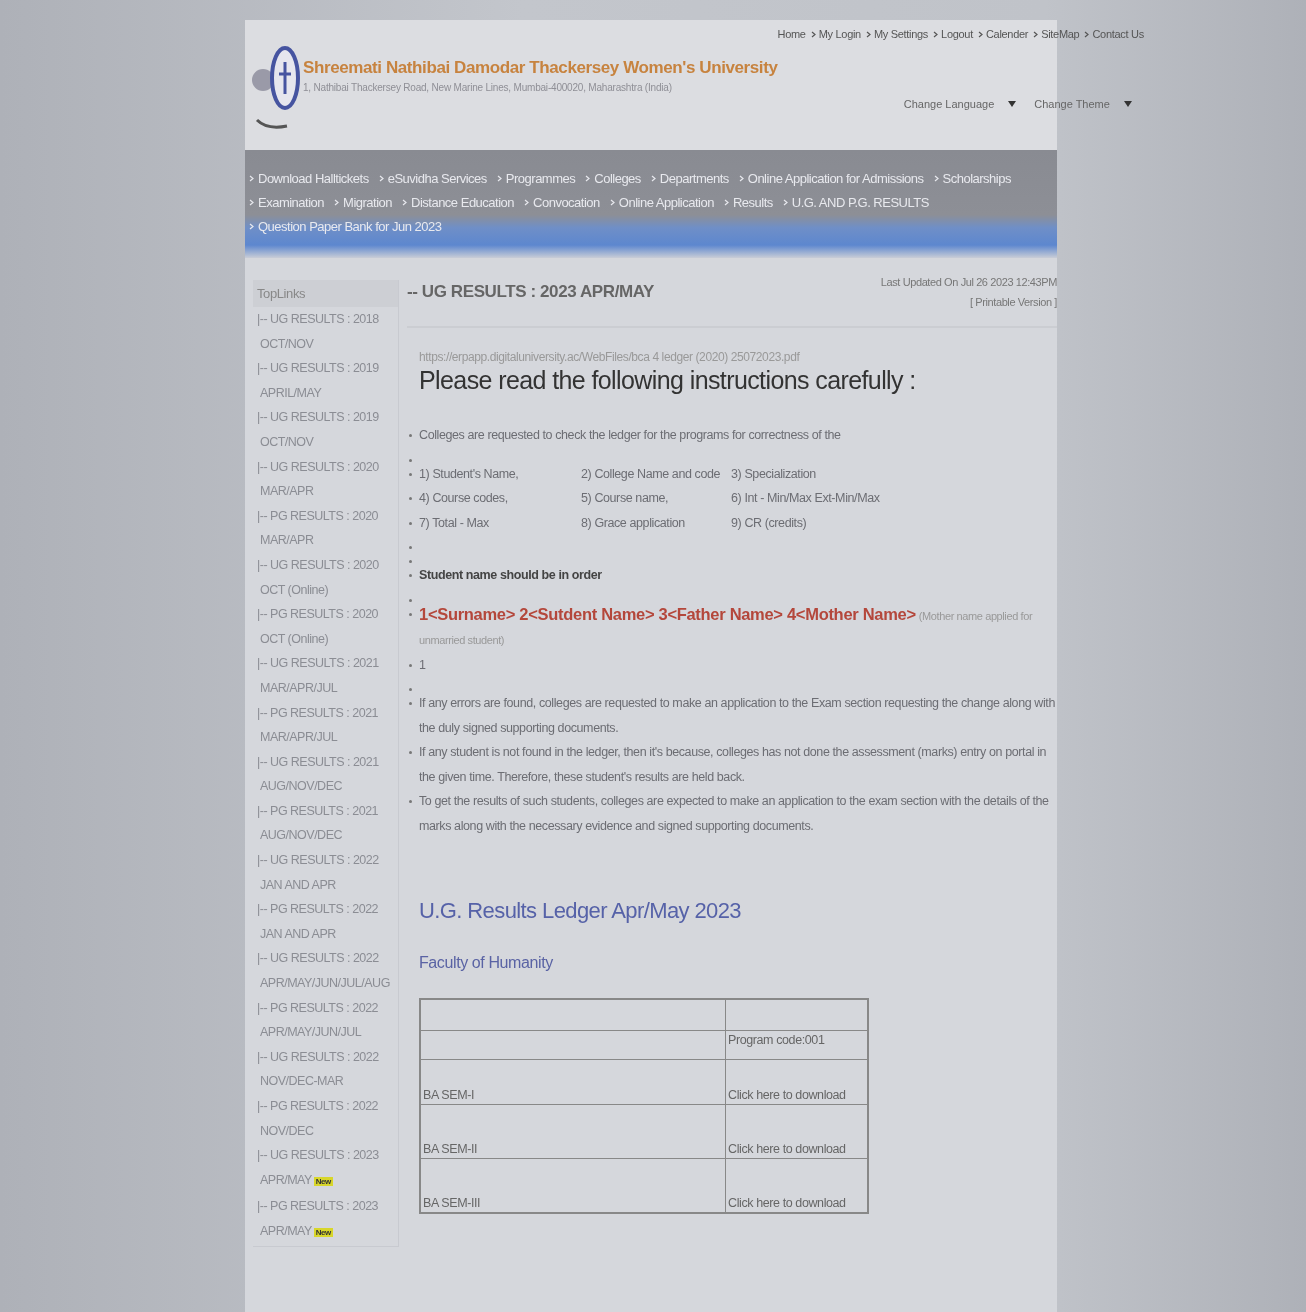 The image size is (1306, 1312). I want to click on menu-link: Departments, so click(689, 178).